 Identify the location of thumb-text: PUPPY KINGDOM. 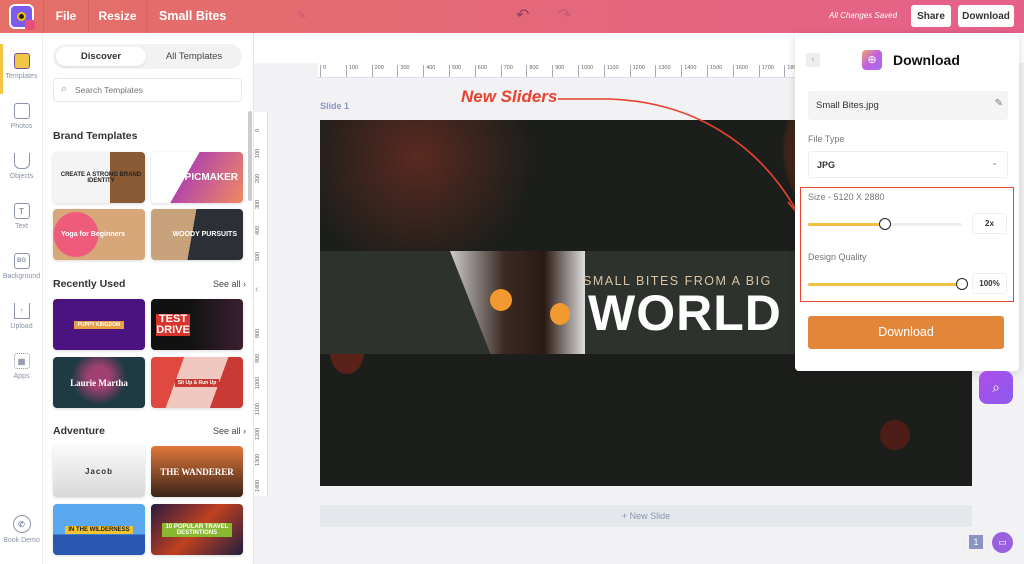
(99, 324).